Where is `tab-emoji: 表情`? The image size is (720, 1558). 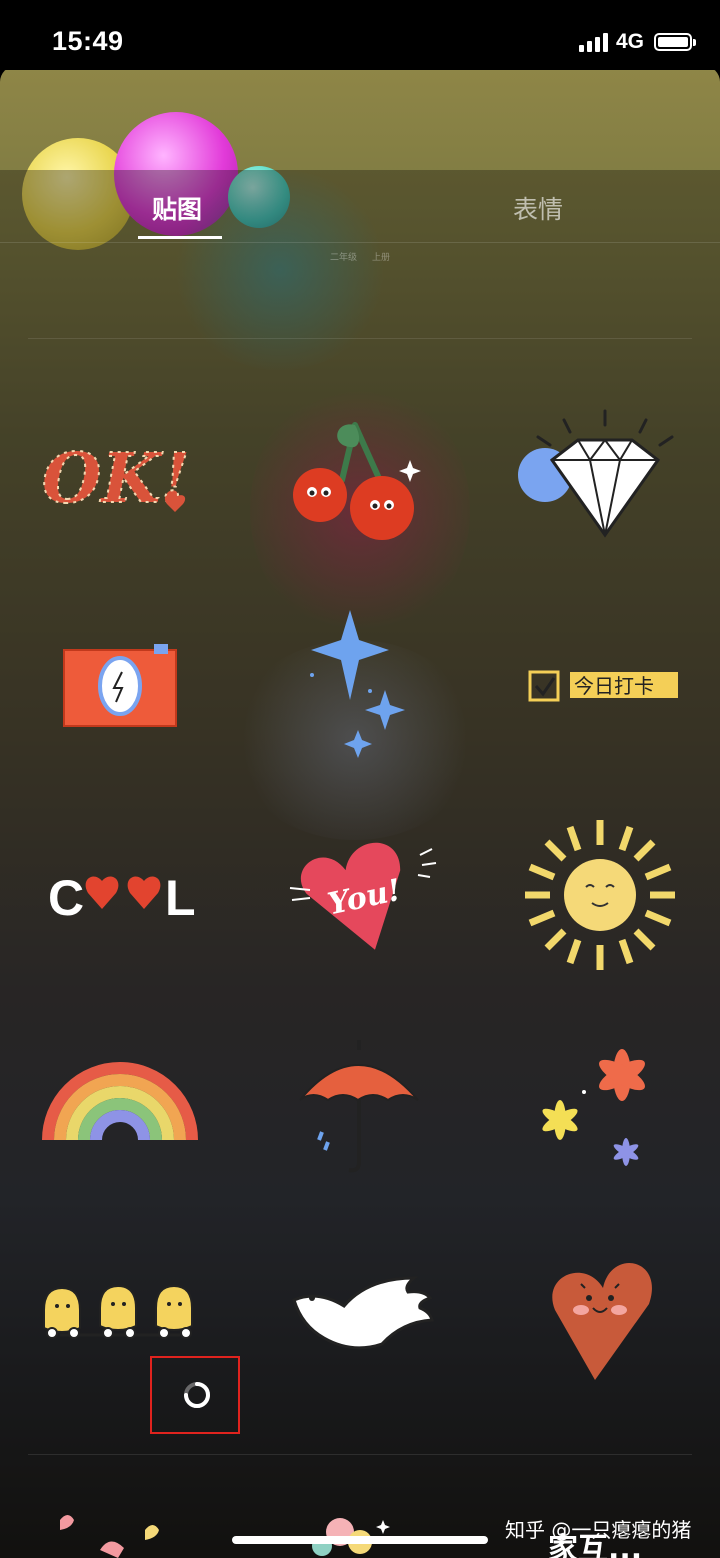
tab-emoji: 表情 is located at coordinates (538, 208).